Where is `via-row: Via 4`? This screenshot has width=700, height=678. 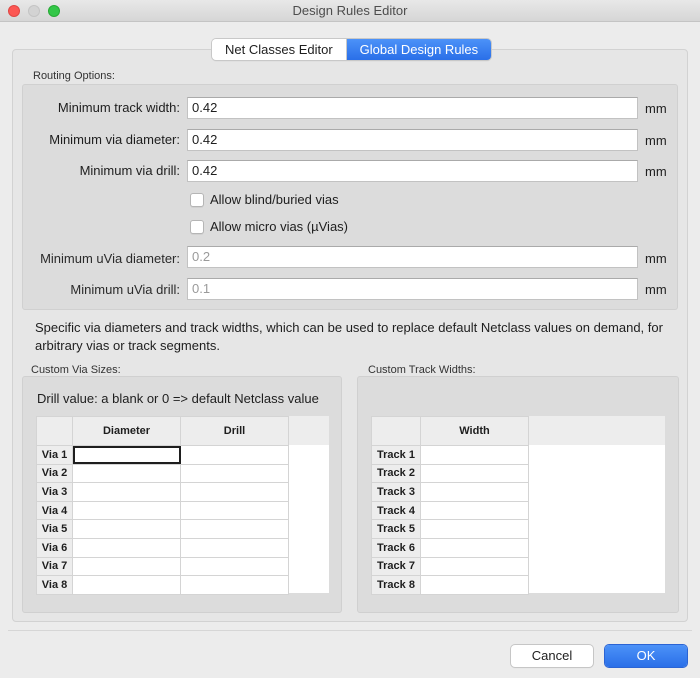
via-row: Via 4 is located at coordinates (162, 510).